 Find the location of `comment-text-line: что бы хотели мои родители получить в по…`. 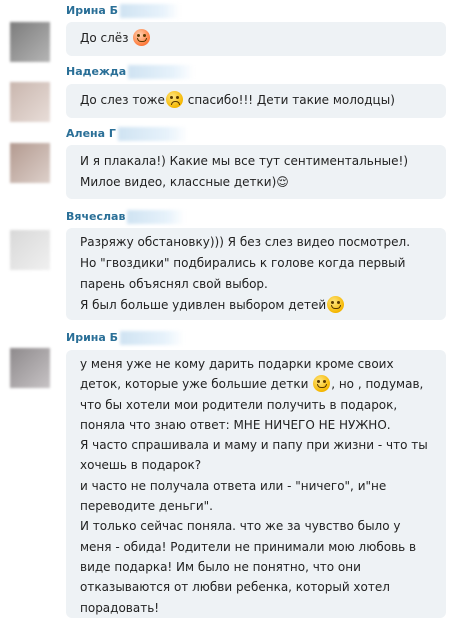

comment-text-line: что бы хотели мои родители получить в по… is located at coordinates (256, 405).